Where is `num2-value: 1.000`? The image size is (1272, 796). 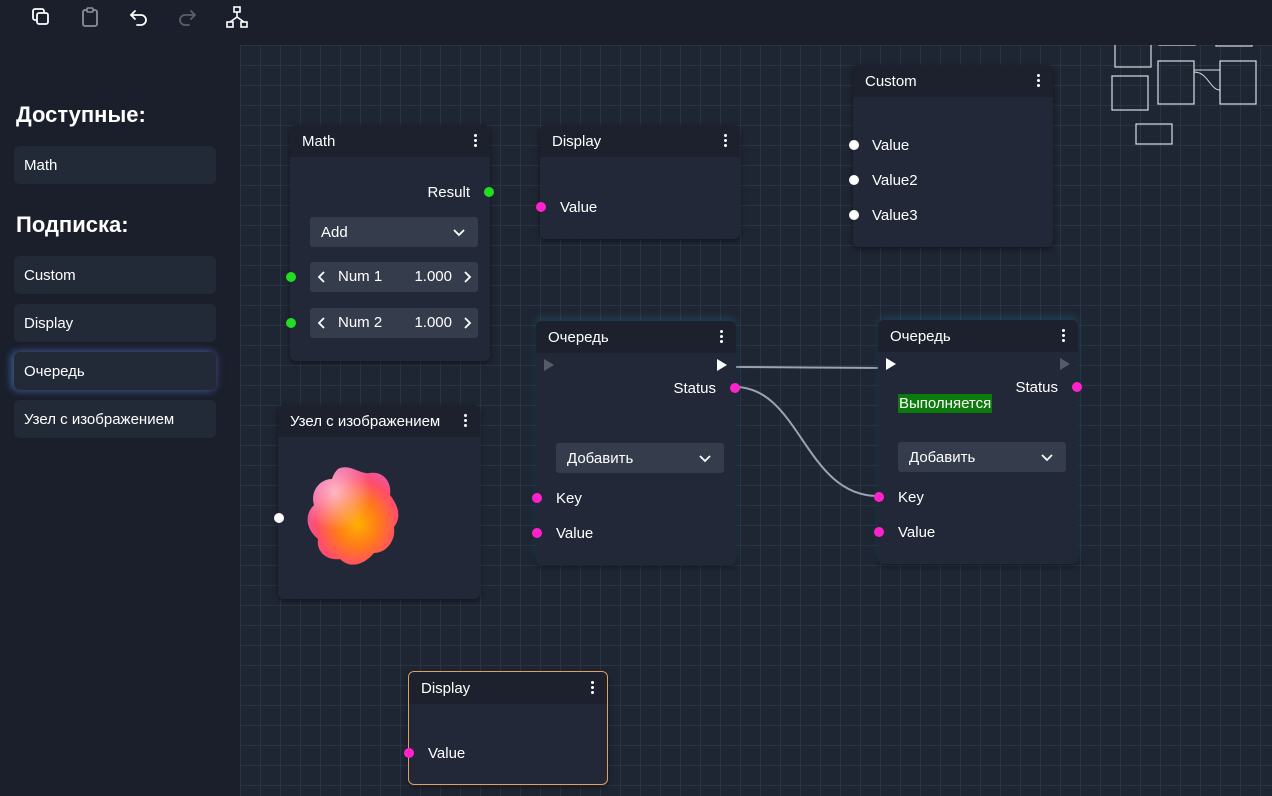 num2-value: 1.000 is located at coordinates (433, 322).